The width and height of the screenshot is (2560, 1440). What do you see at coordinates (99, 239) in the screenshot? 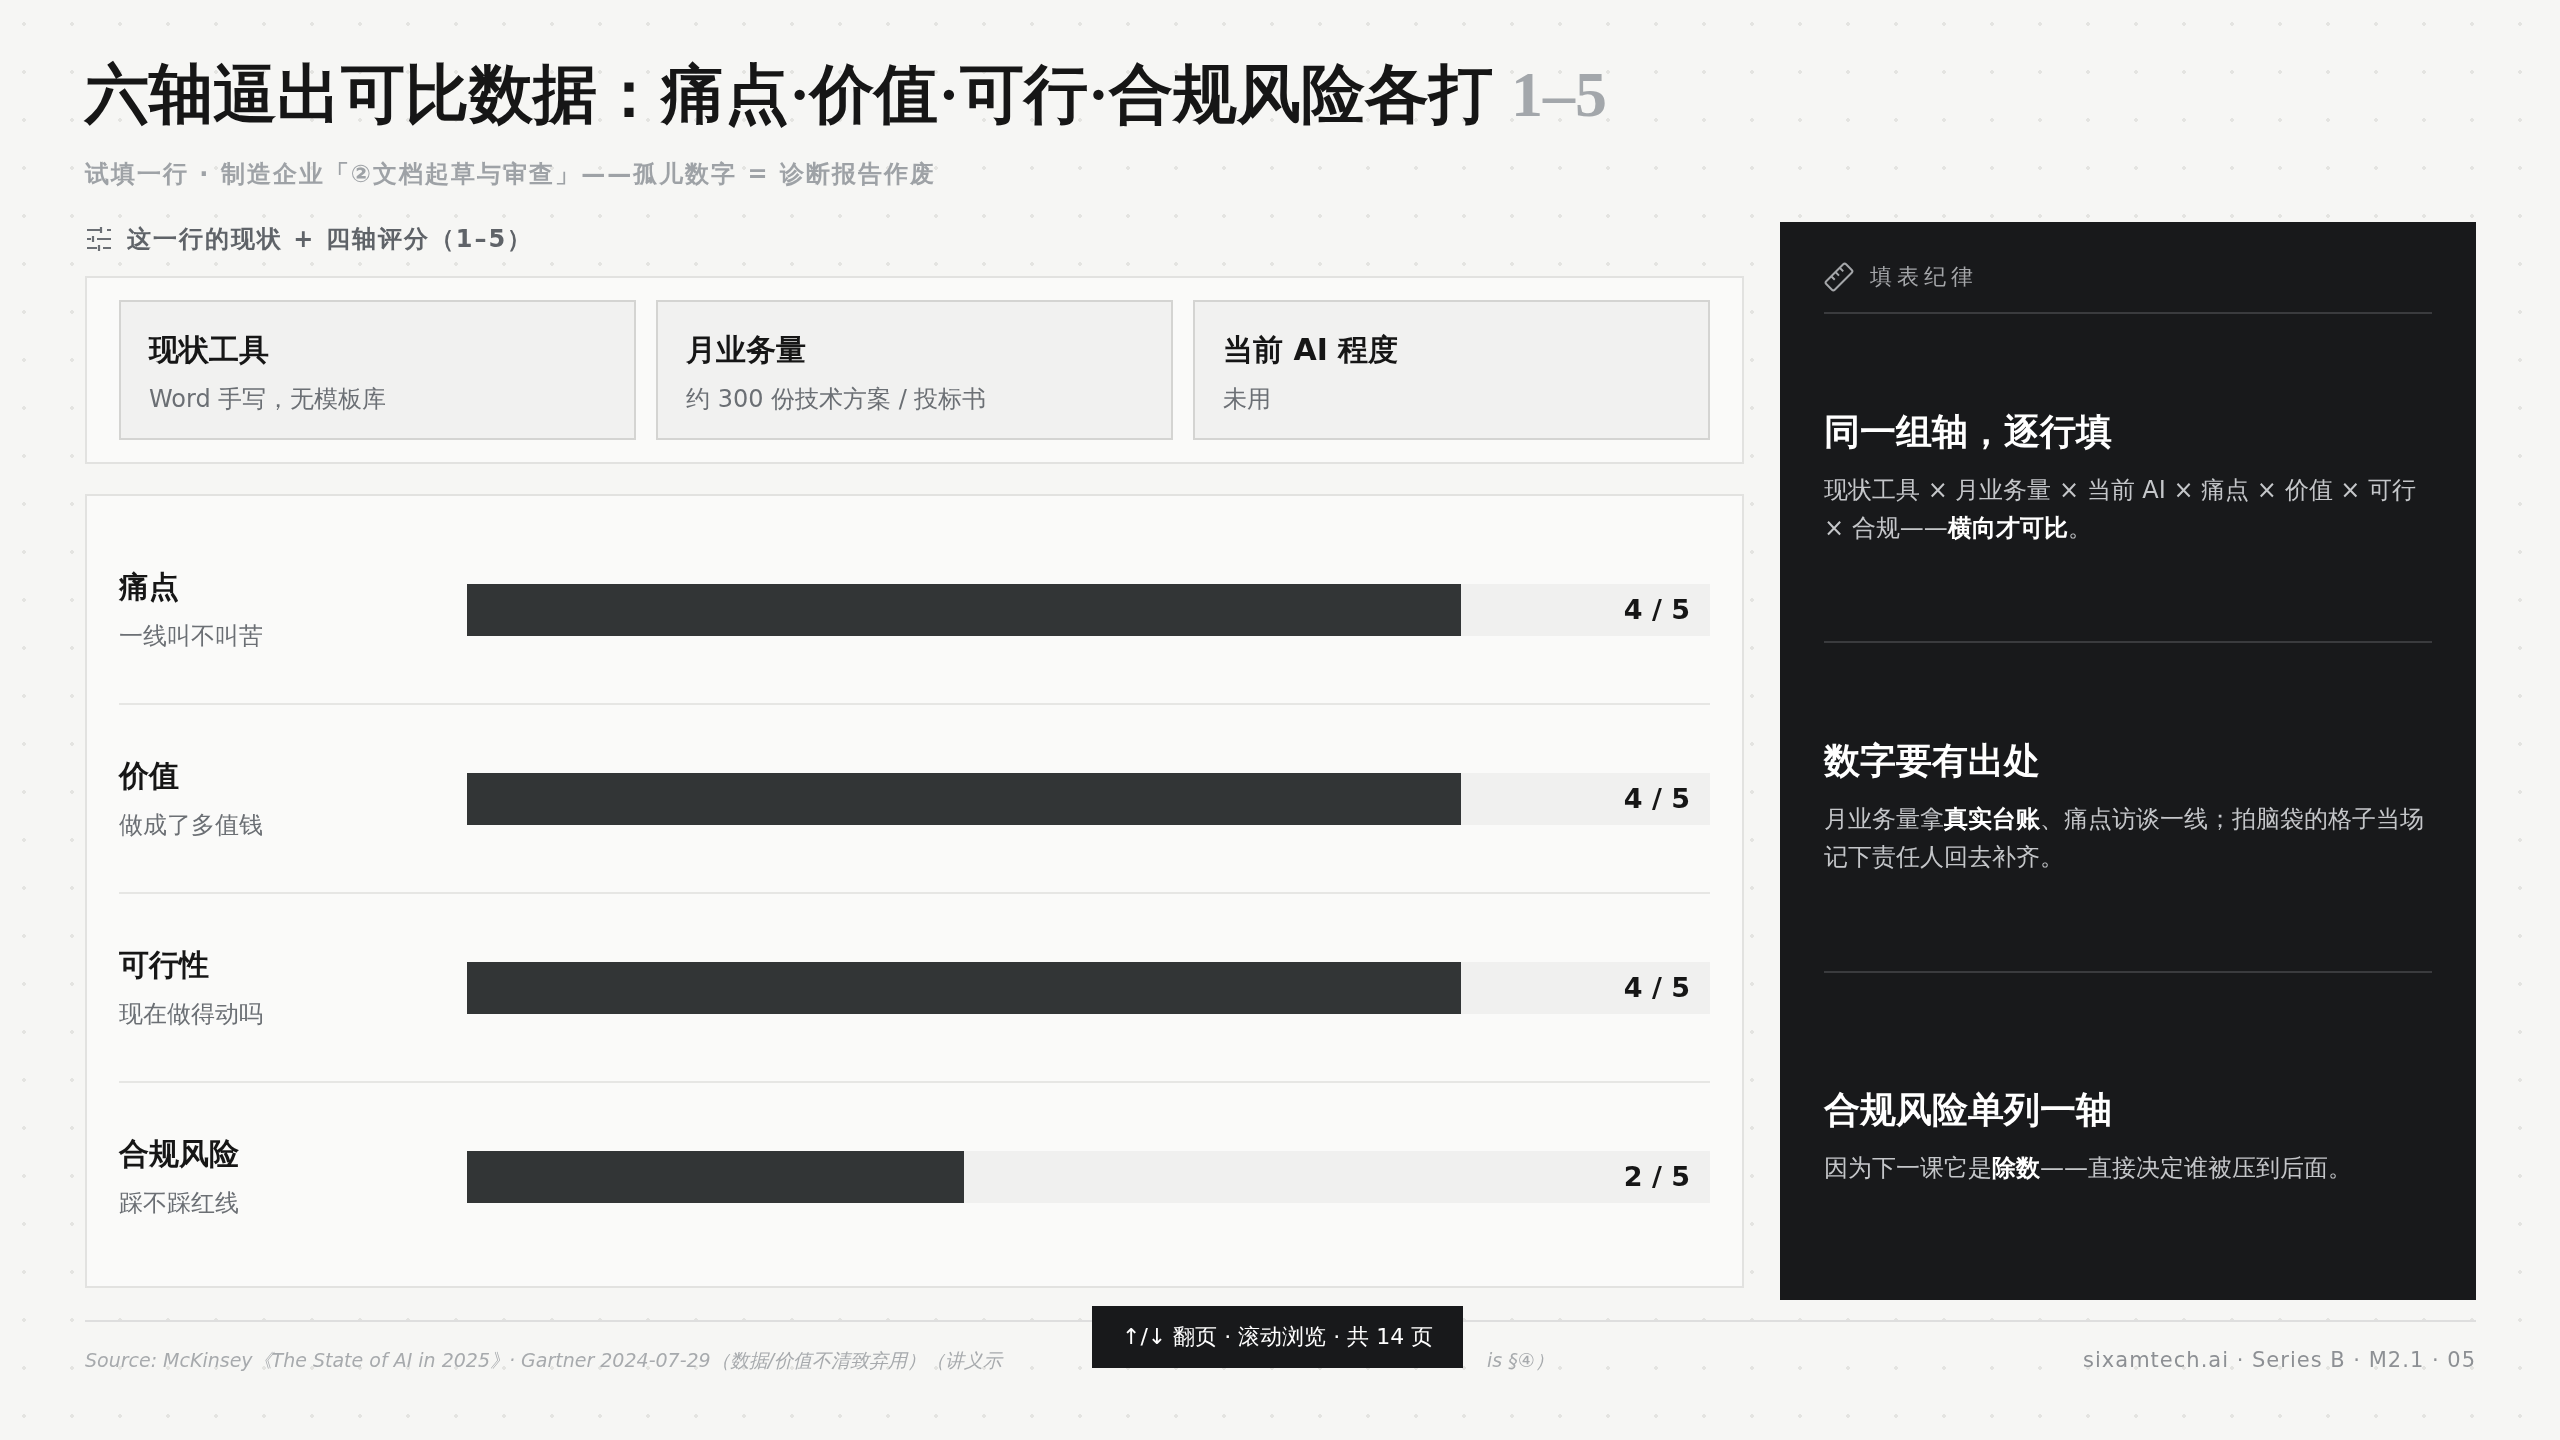
I see `sliders-icon` at bounding box center [99, 239].